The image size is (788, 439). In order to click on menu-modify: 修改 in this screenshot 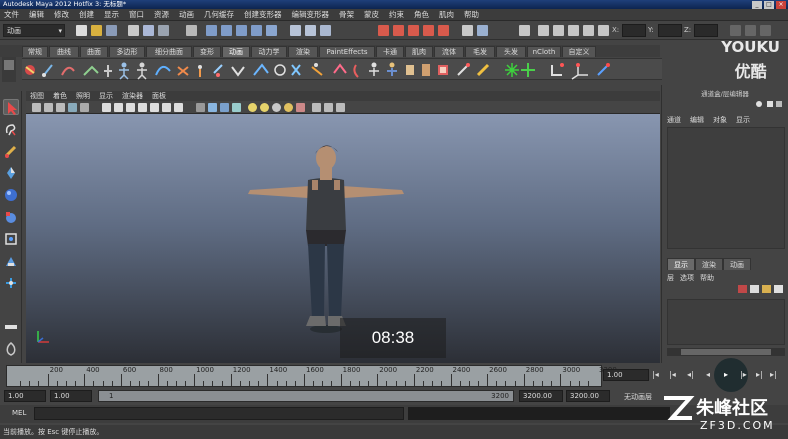, I will do `click(62, 15)`.